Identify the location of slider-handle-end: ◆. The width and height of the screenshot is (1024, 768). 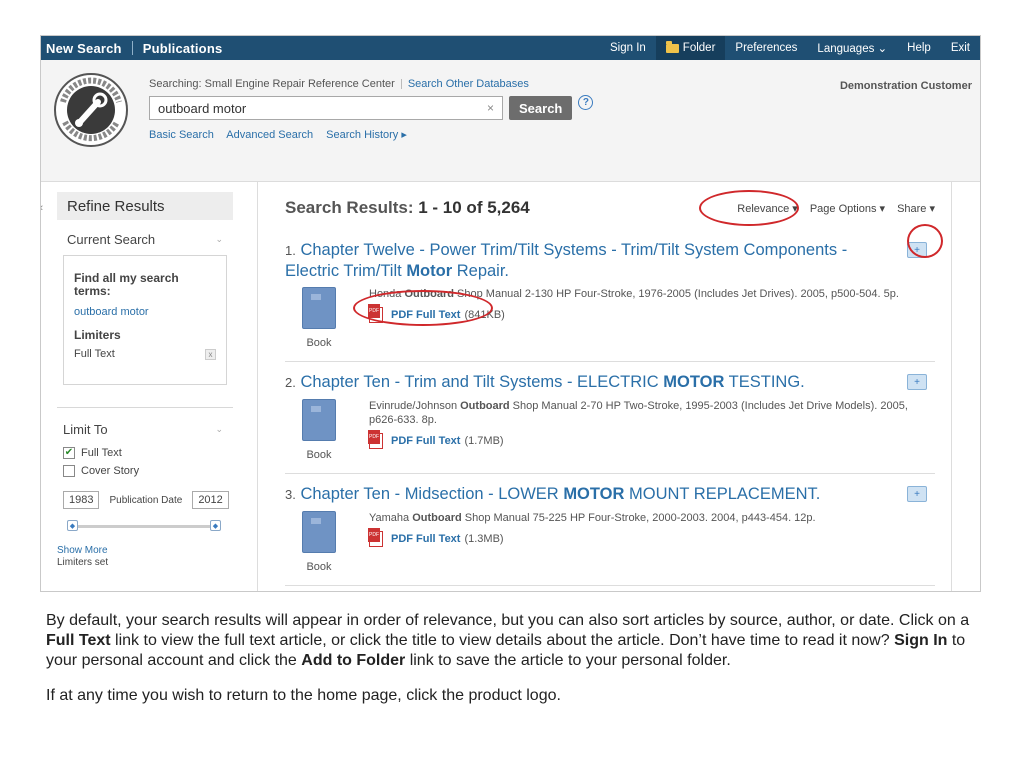
(215, 525).